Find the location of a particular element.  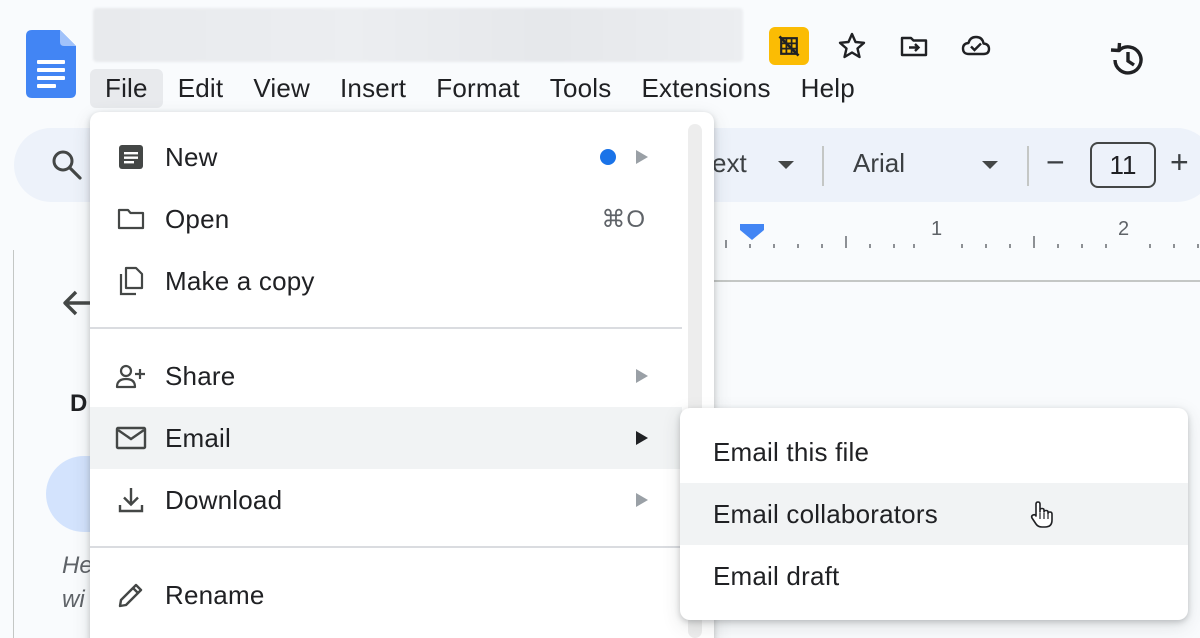

pointer-hand-cursor-icon is located at coordinates (1041, 514).